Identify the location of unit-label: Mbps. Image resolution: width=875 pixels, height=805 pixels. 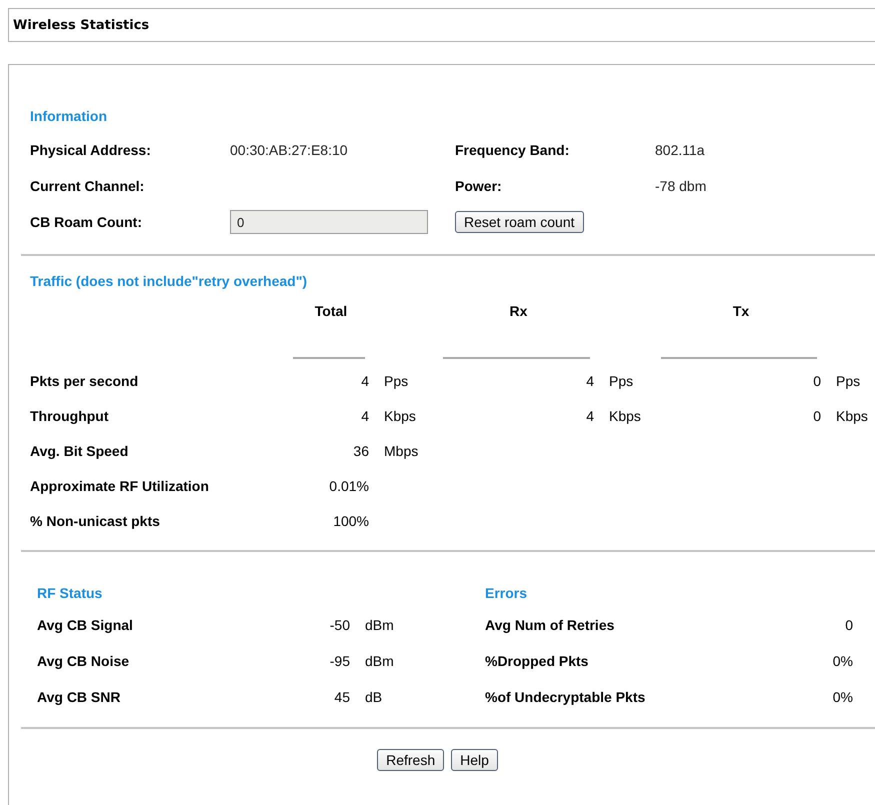
(401, 450).